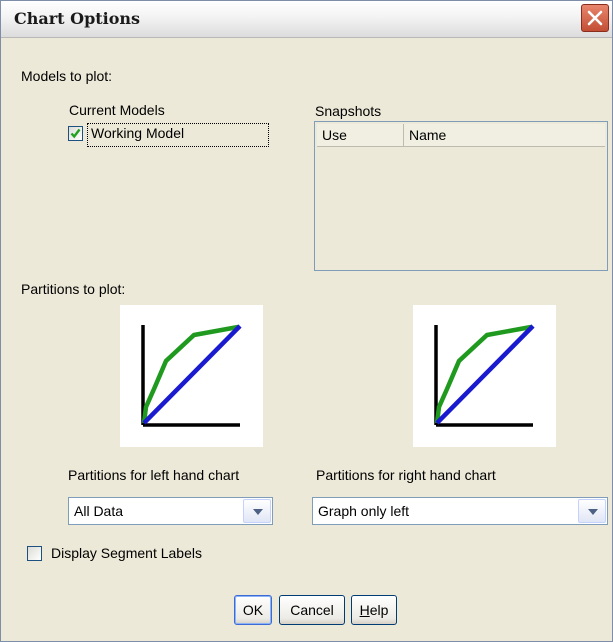  I want to click on right-partitions-value: Graph only left, so click(364, 511).